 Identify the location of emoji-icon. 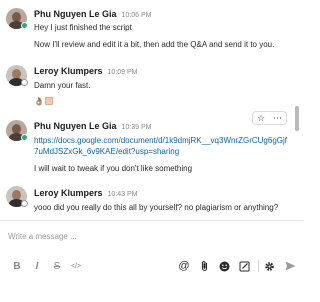
(224, 266).